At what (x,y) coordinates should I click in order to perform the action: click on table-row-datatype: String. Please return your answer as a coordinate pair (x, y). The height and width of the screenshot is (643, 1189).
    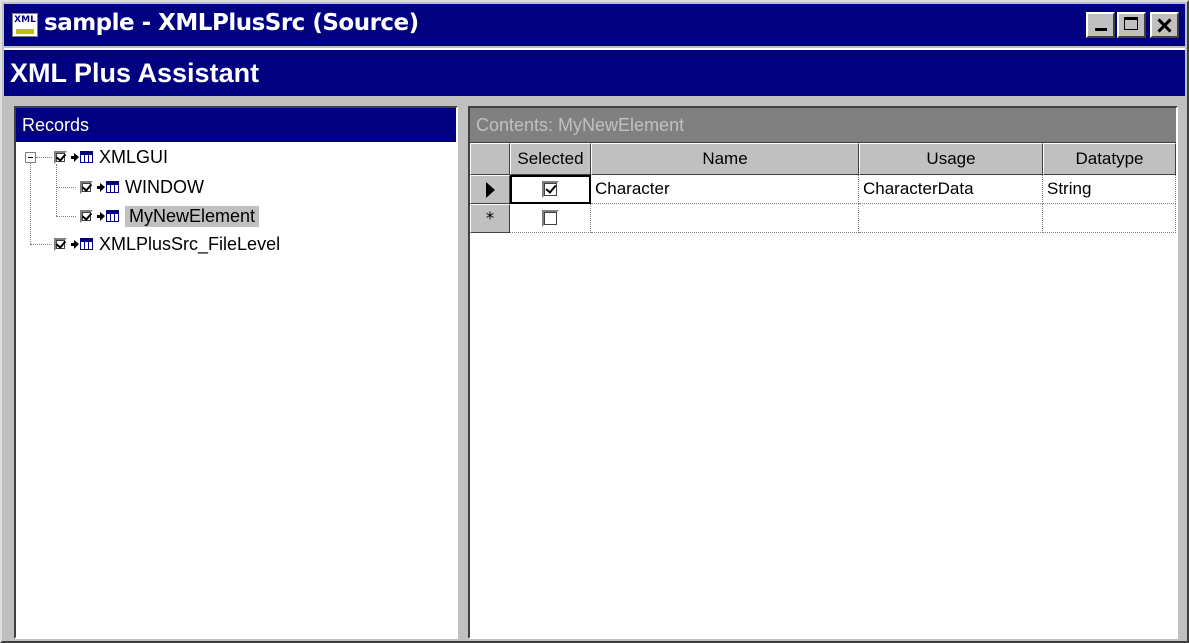
    Looking at the image, I should click on (1109, 189).